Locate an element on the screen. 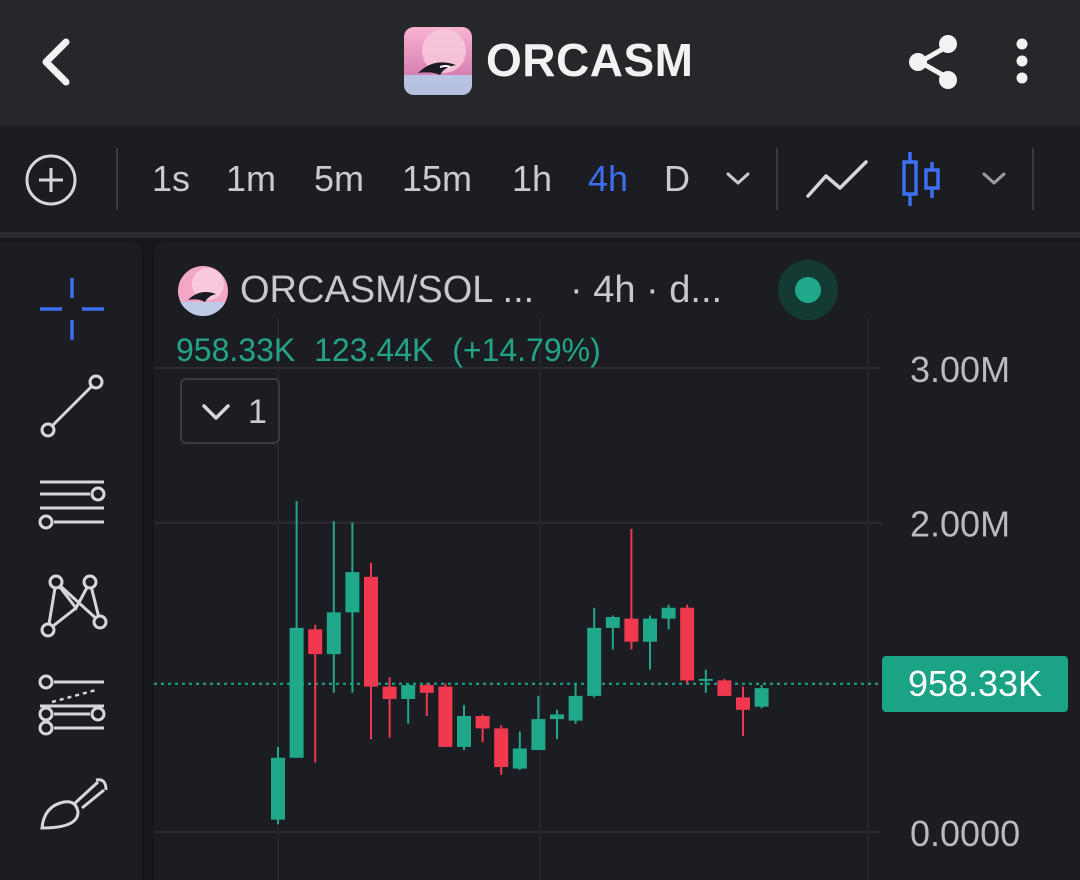 The width and height of the screenshot is (1080, 880). fib-tool is located at coordinates (72, 707).